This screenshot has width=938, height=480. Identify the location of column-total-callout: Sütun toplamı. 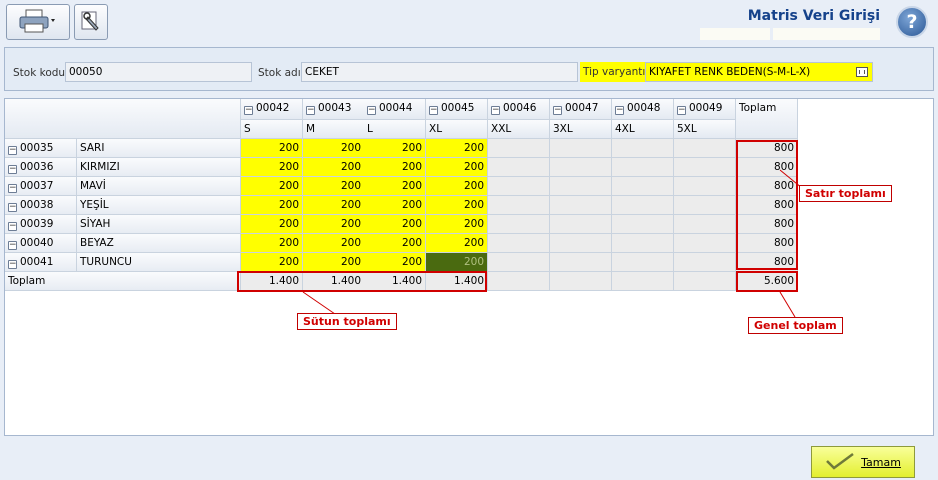
(347, 321).